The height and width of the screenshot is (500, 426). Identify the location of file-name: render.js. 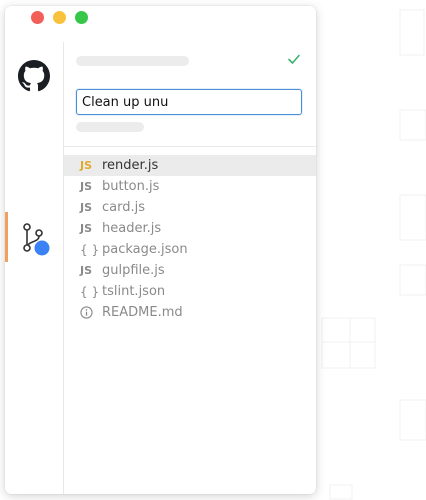
(130, 165).